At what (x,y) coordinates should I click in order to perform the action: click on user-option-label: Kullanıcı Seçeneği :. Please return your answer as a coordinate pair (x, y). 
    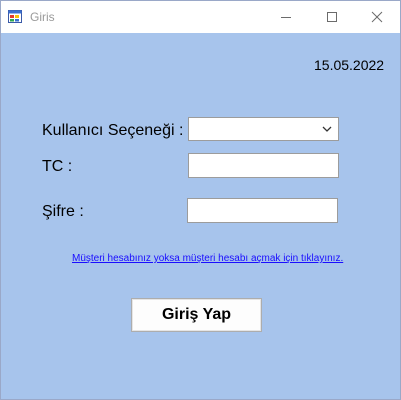
    Looking at the image, I should click on (113, 130).